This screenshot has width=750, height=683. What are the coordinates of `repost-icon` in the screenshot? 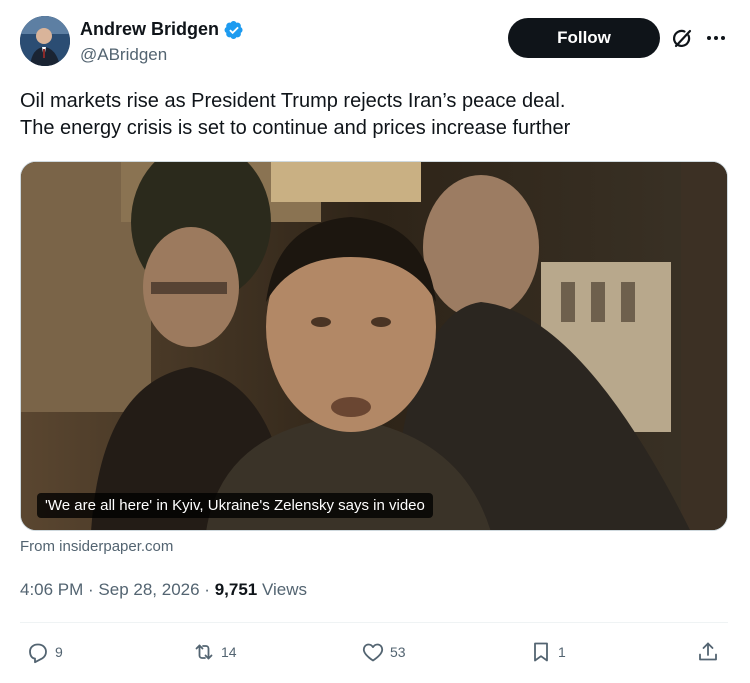 It's located at (204, 652).